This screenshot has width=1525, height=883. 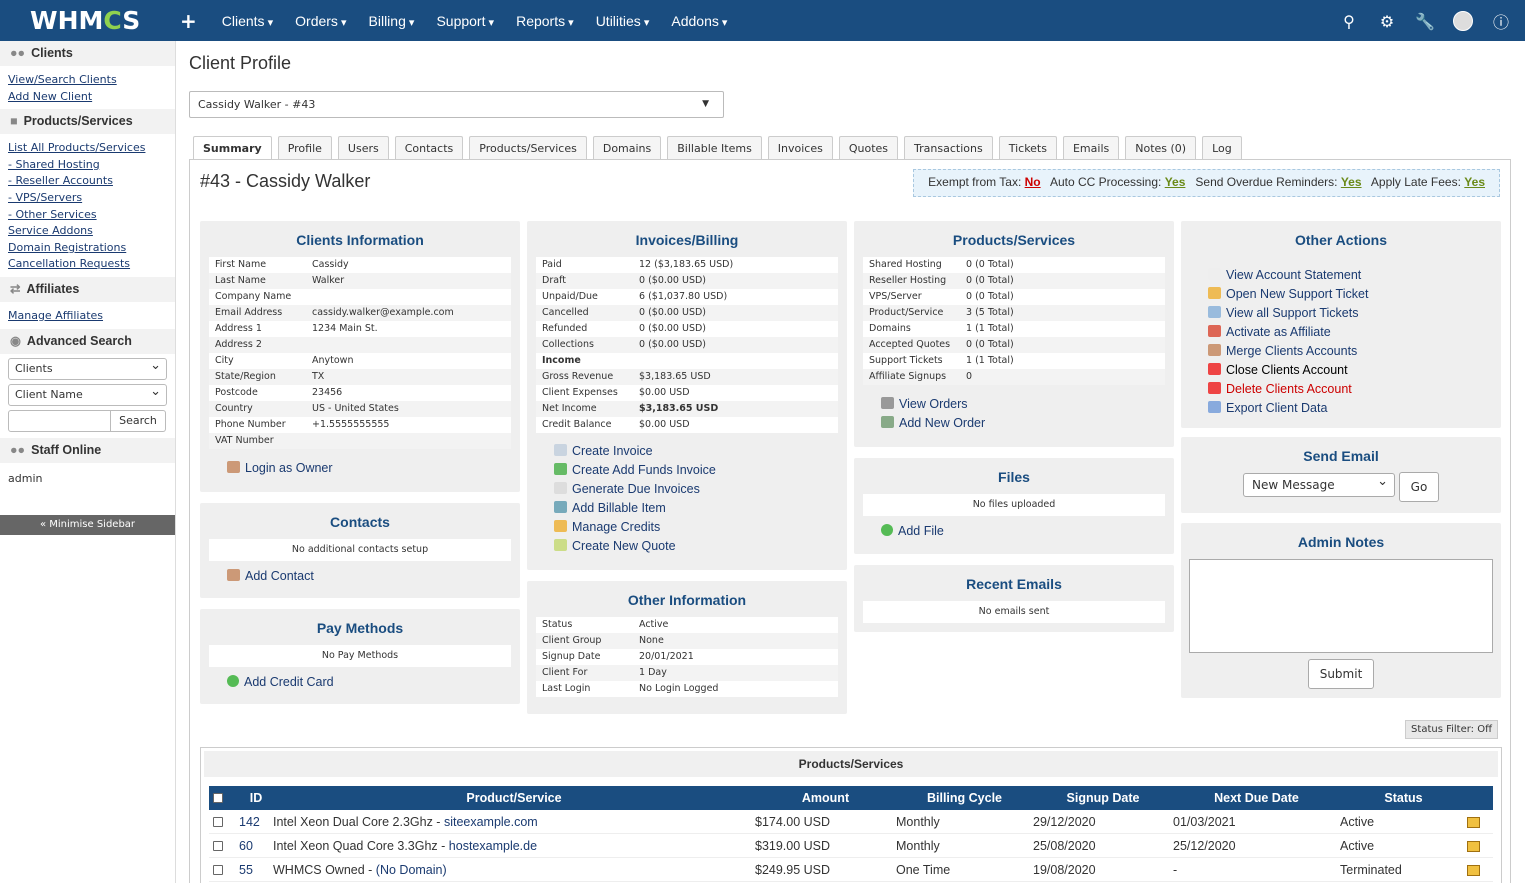 I want to click on action-link: View Account Statement, so click(x=1354, y=275).